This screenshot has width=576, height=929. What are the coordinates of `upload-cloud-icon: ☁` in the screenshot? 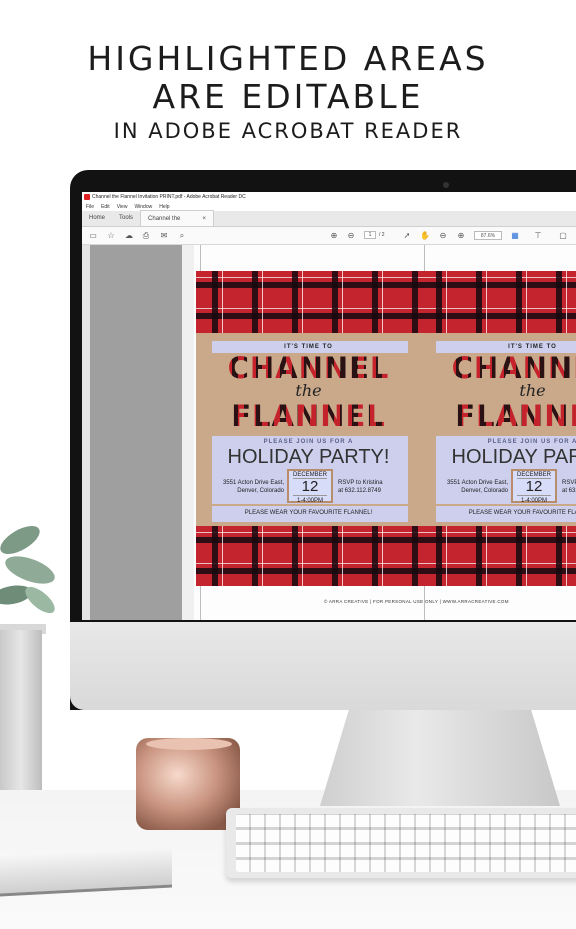 It's located at (129, 236).